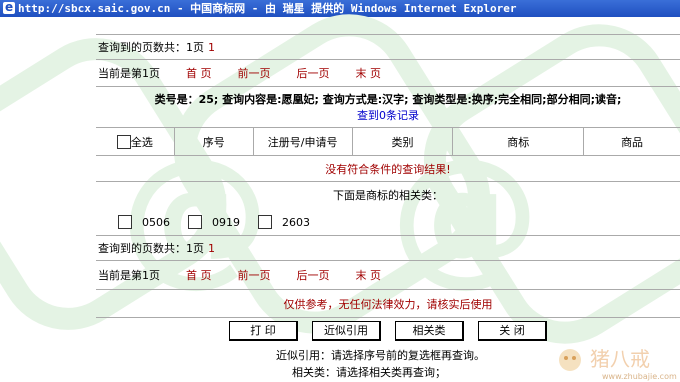 This screenshot has width=680, height=382. What do you see at coordinates (151, 47) in the screenshot?
I see `pages-found-label: 查询到的页数共：1页` at bounding box center [151, 47].